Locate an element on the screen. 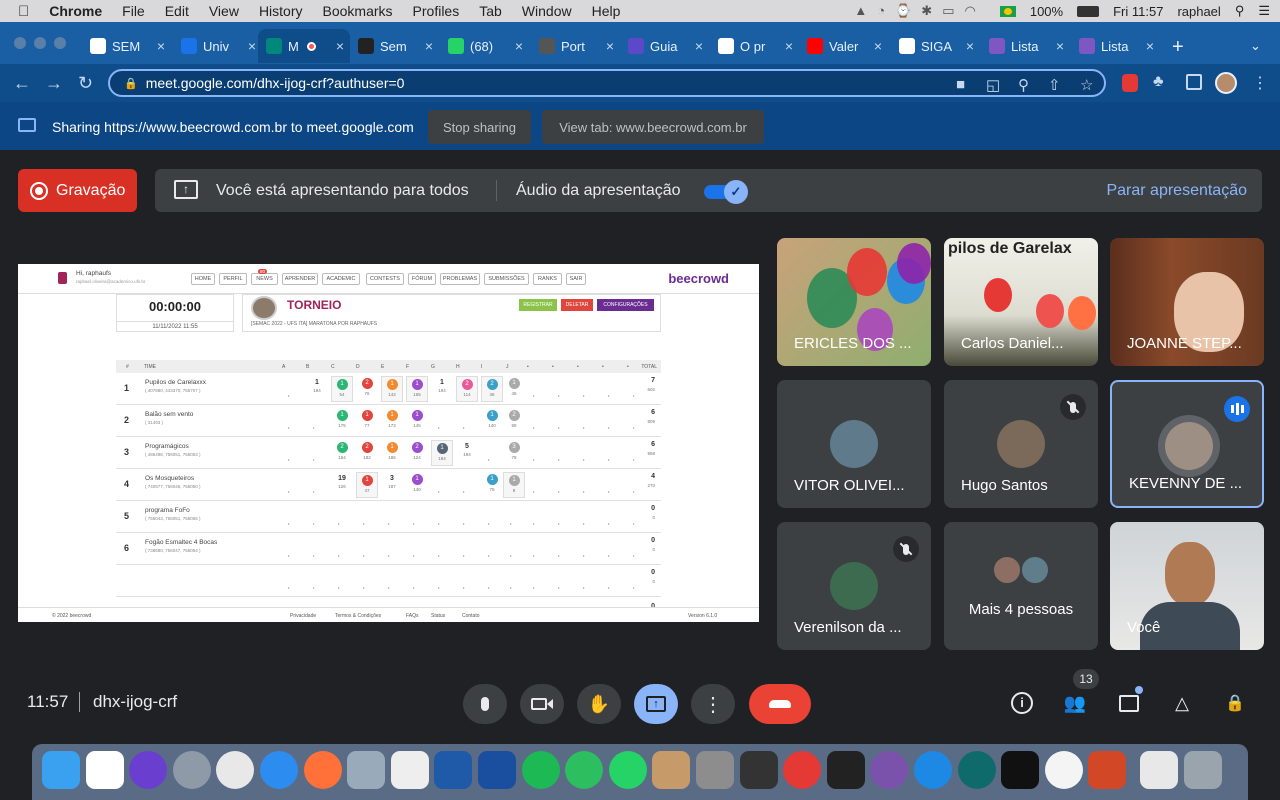  nav-aprender: APRENDER is located at coordinates (300, 279).